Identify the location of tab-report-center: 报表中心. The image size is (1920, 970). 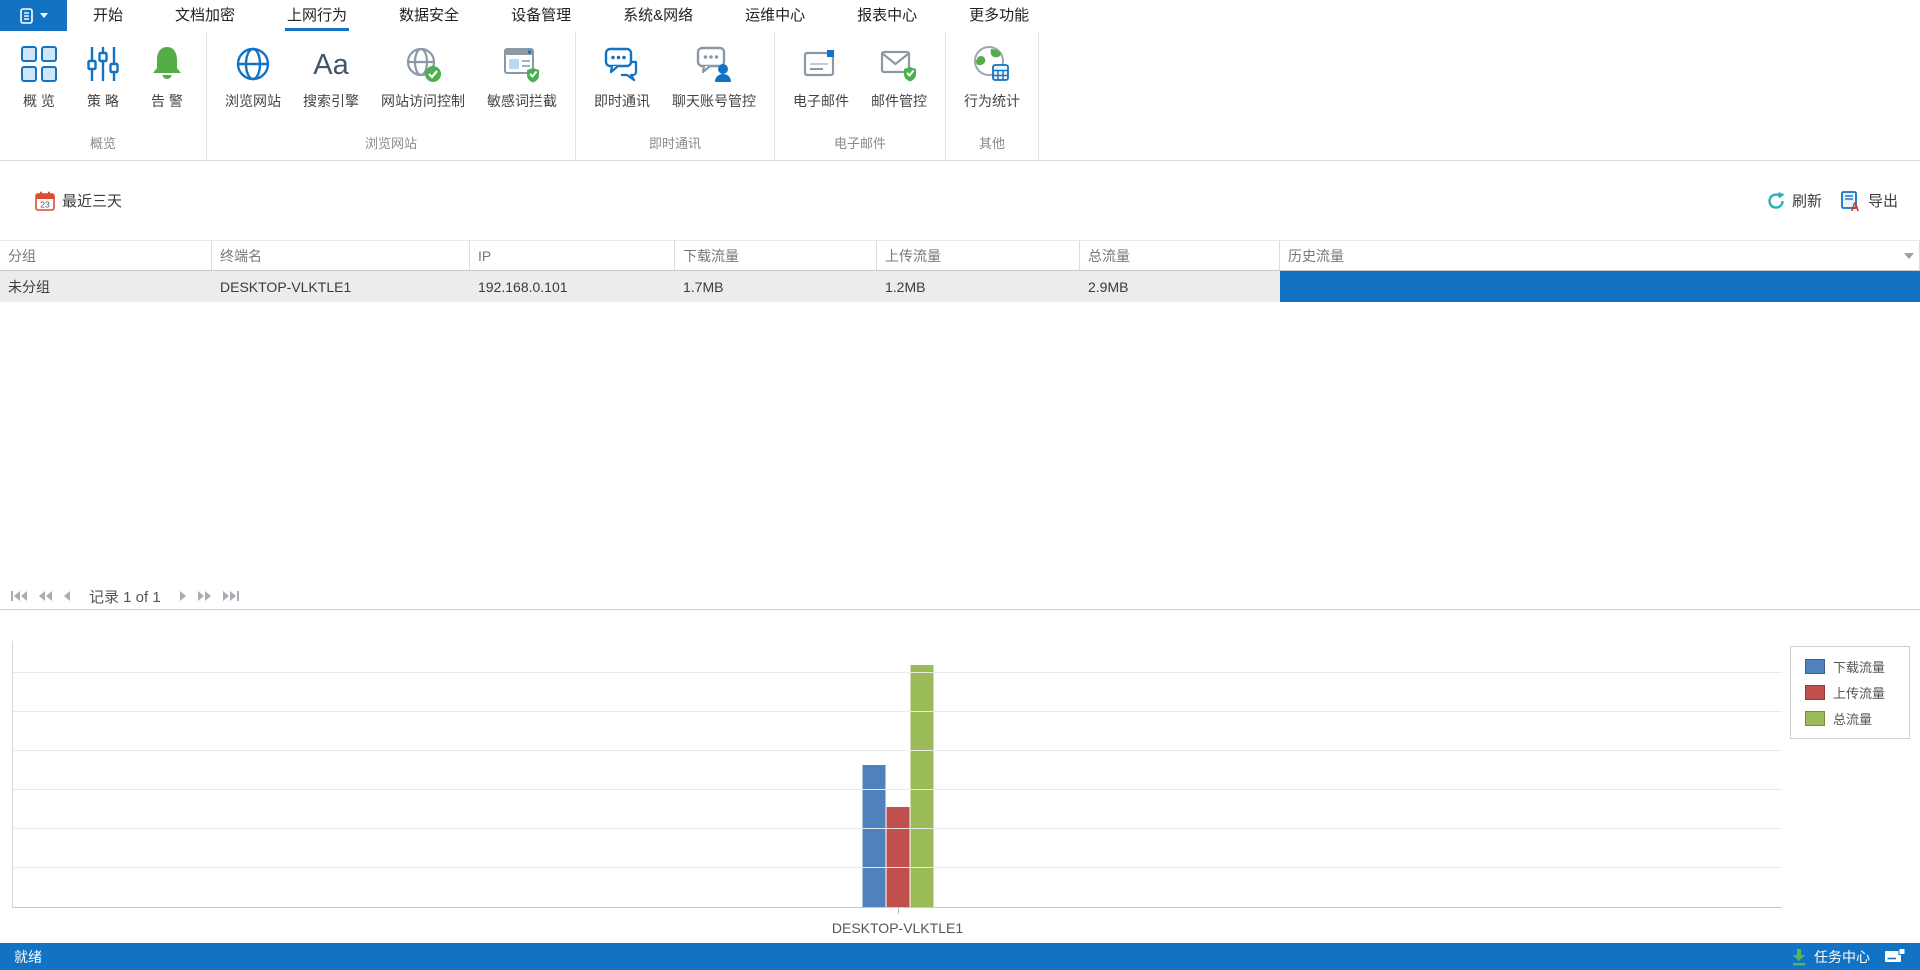
(887, 15).